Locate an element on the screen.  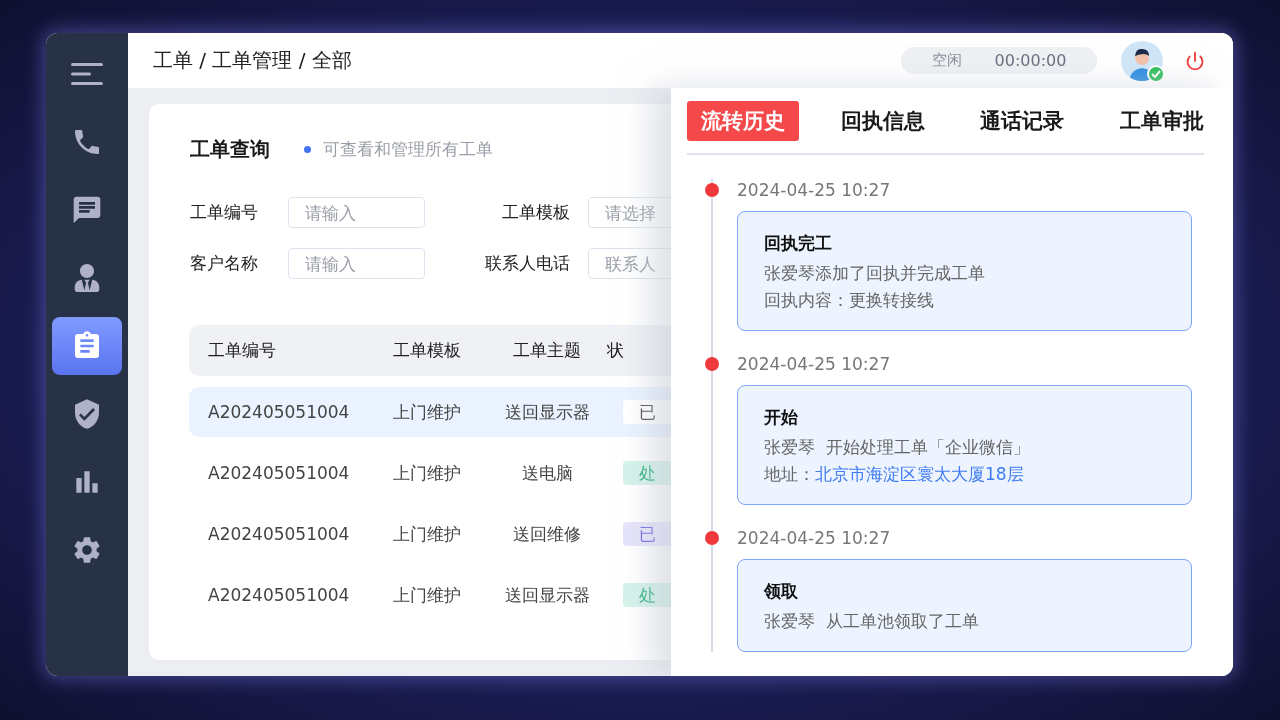
event-title: 领取 is located at coordinates (781, 591).